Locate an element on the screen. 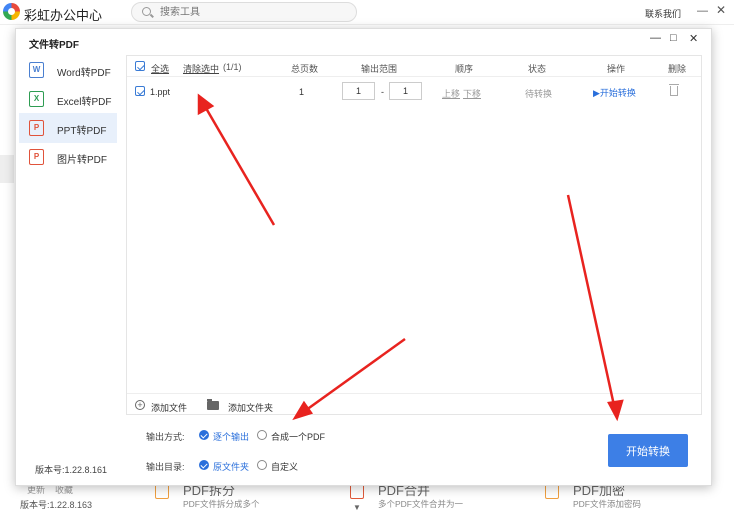 The width and height of the screenshot is (734, 514). arrow-to-start is located at coordinates (591, 302).